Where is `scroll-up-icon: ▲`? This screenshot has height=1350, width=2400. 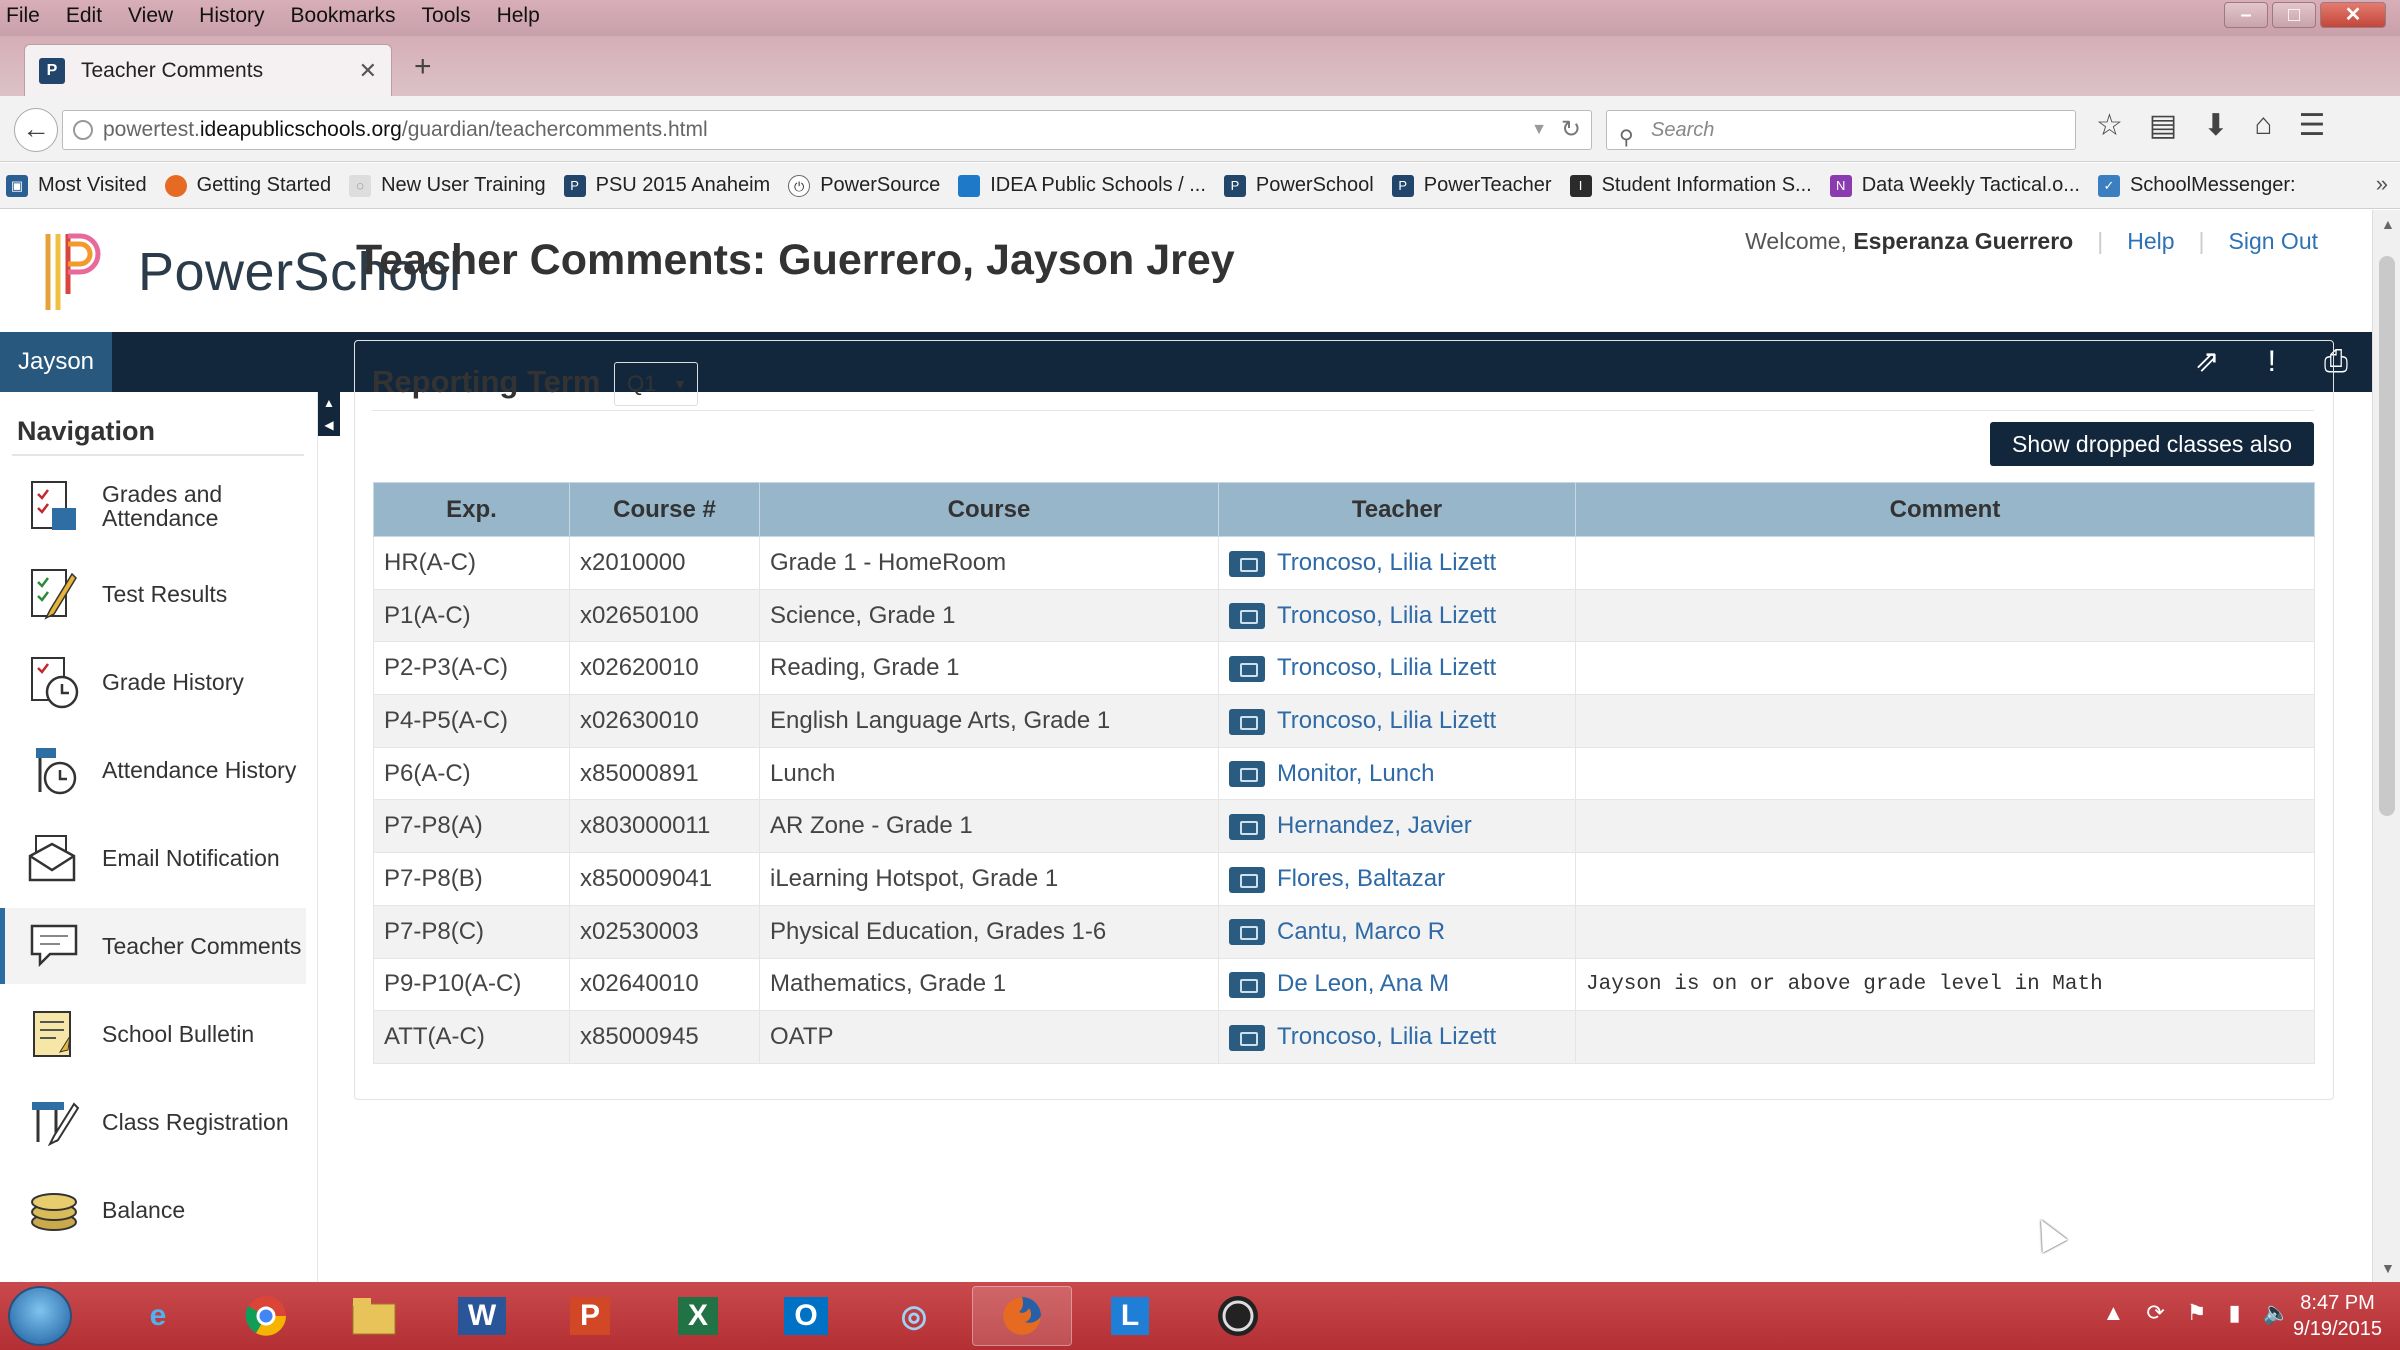 scroll-up-icon: ▲ is located at coordinates (2388, 224).